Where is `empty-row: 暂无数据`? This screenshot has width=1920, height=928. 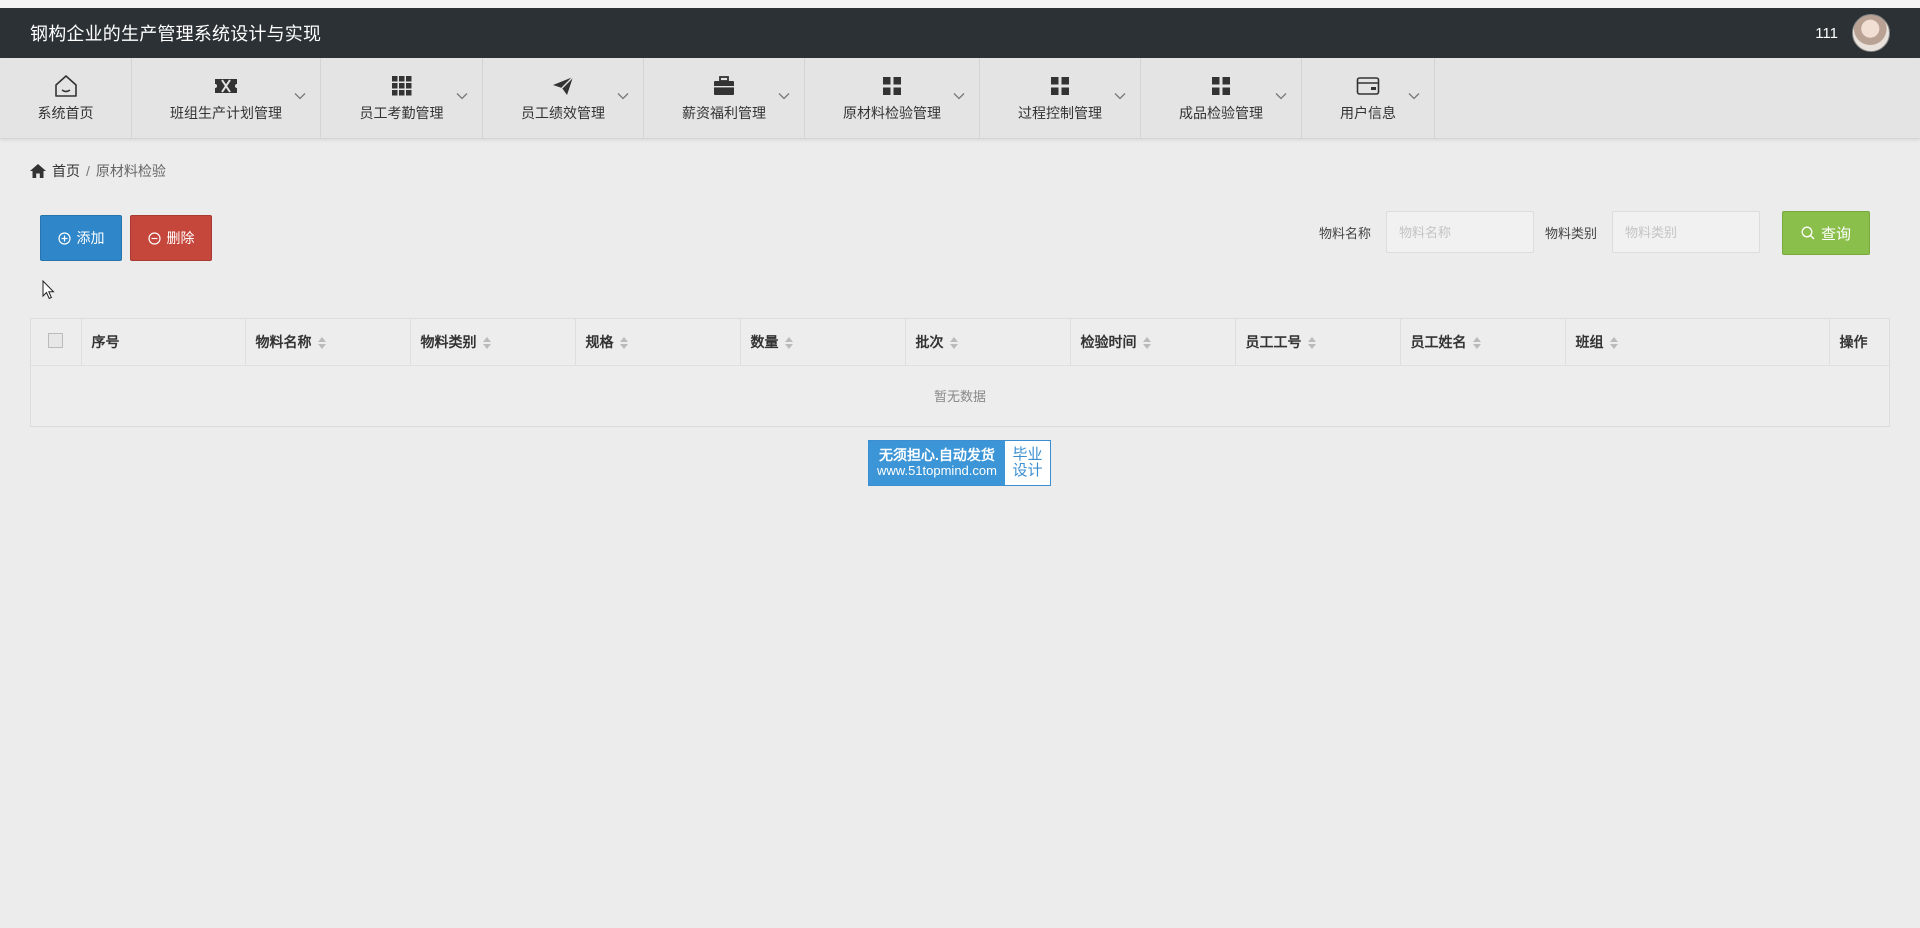
empty-row: 暂无数据 is located at coordinates (960, 395).